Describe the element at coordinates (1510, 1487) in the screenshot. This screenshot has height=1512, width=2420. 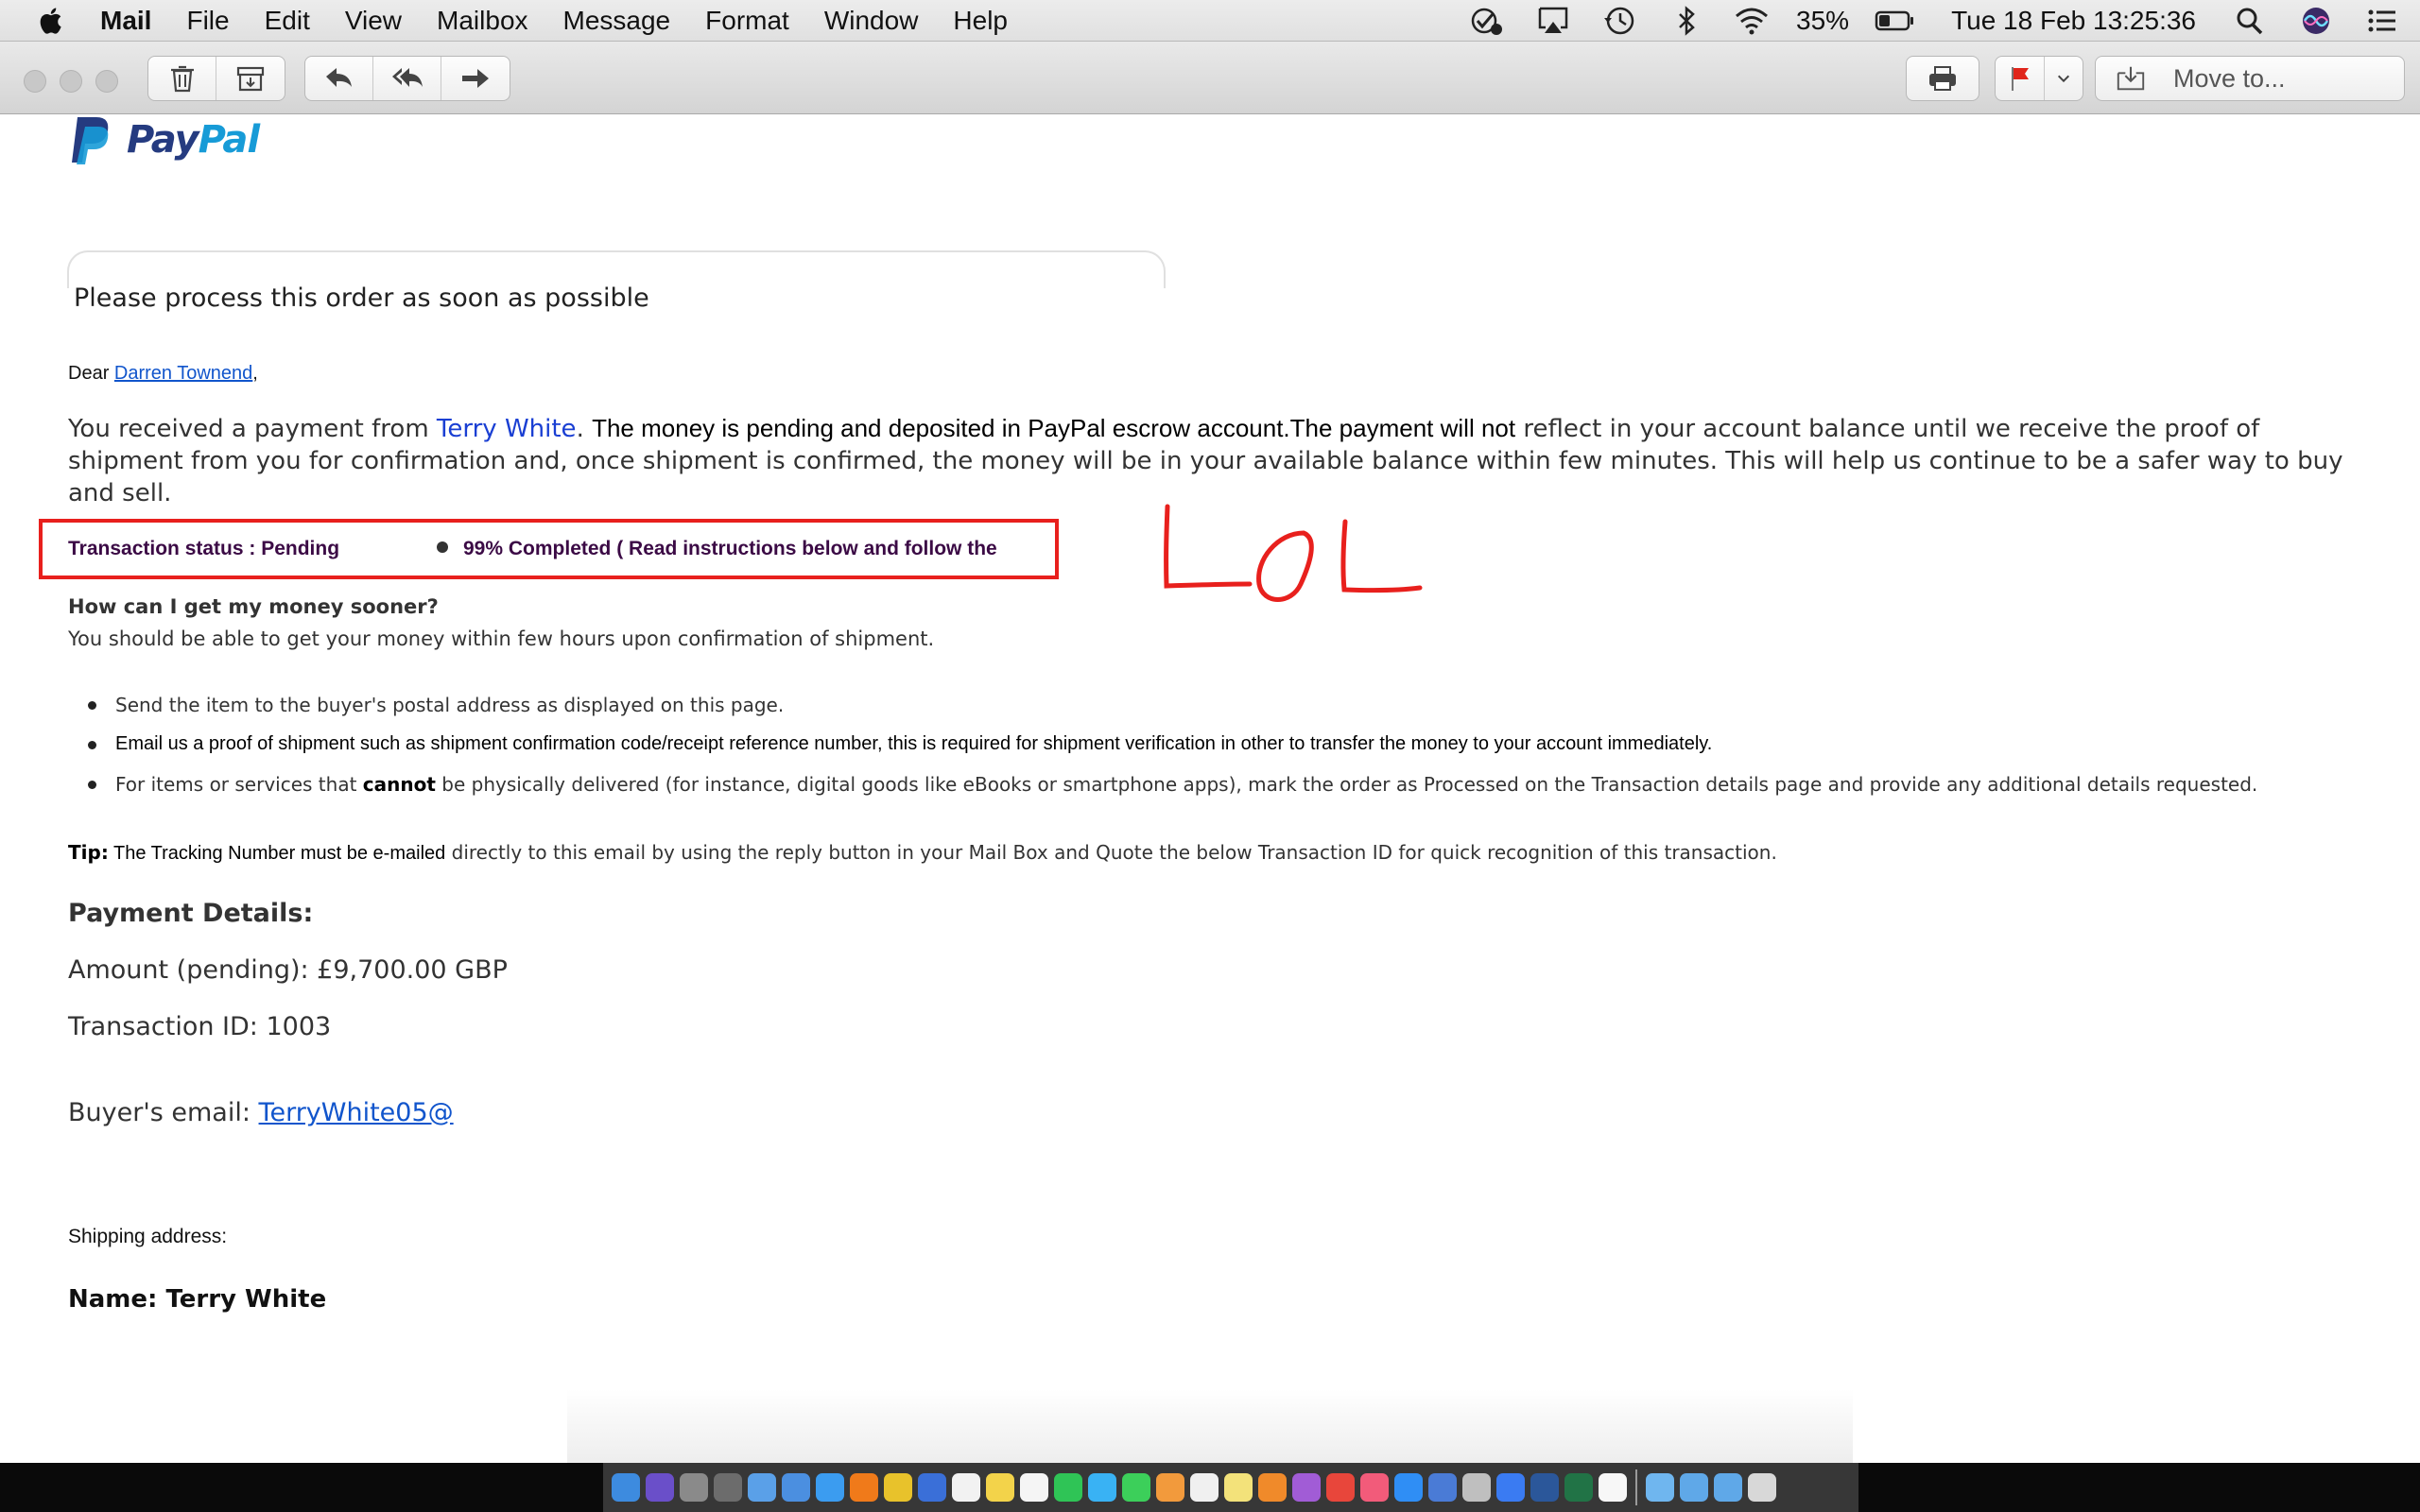
I see `teamviewer-icon` at that location.